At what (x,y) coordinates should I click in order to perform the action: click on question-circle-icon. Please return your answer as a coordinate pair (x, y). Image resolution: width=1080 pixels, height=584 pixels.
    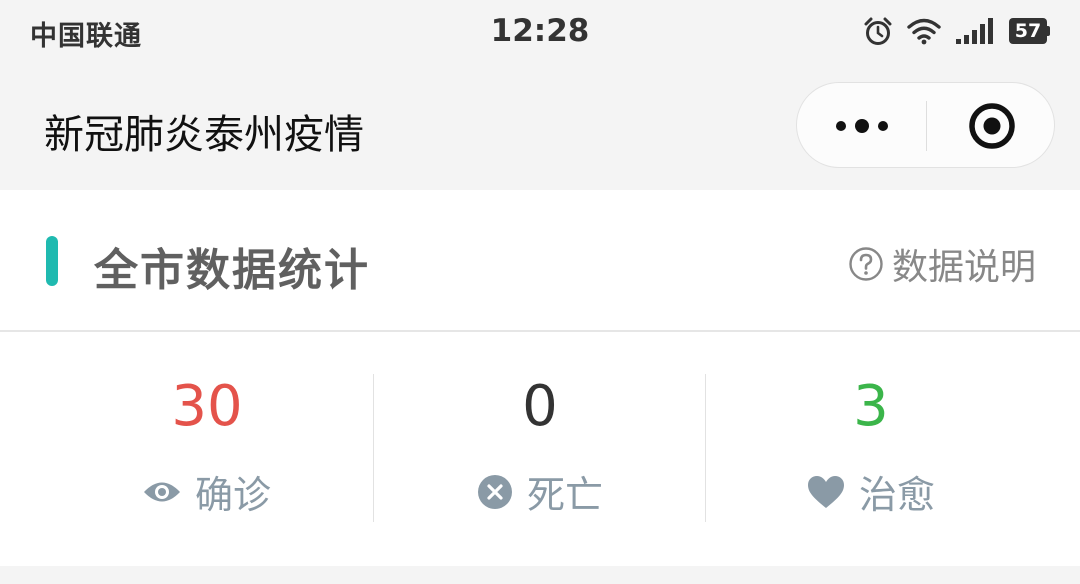
    Looking at the image, I should click on (866, 264).